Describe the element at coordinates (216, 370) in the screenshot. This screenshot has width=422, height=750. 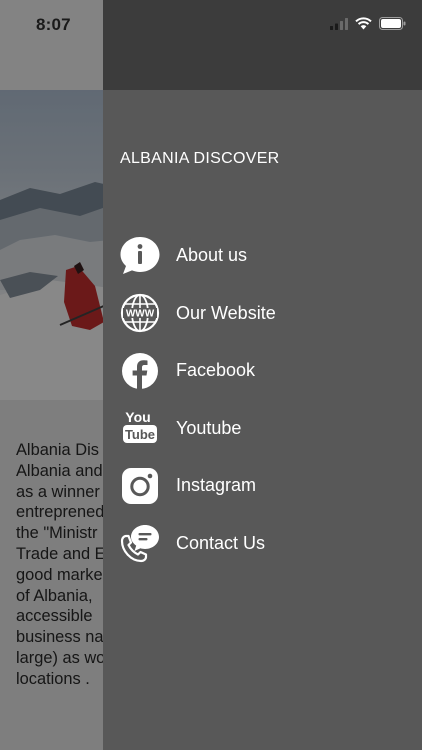
I see `menu-label-facebook: Facebook` at that location.